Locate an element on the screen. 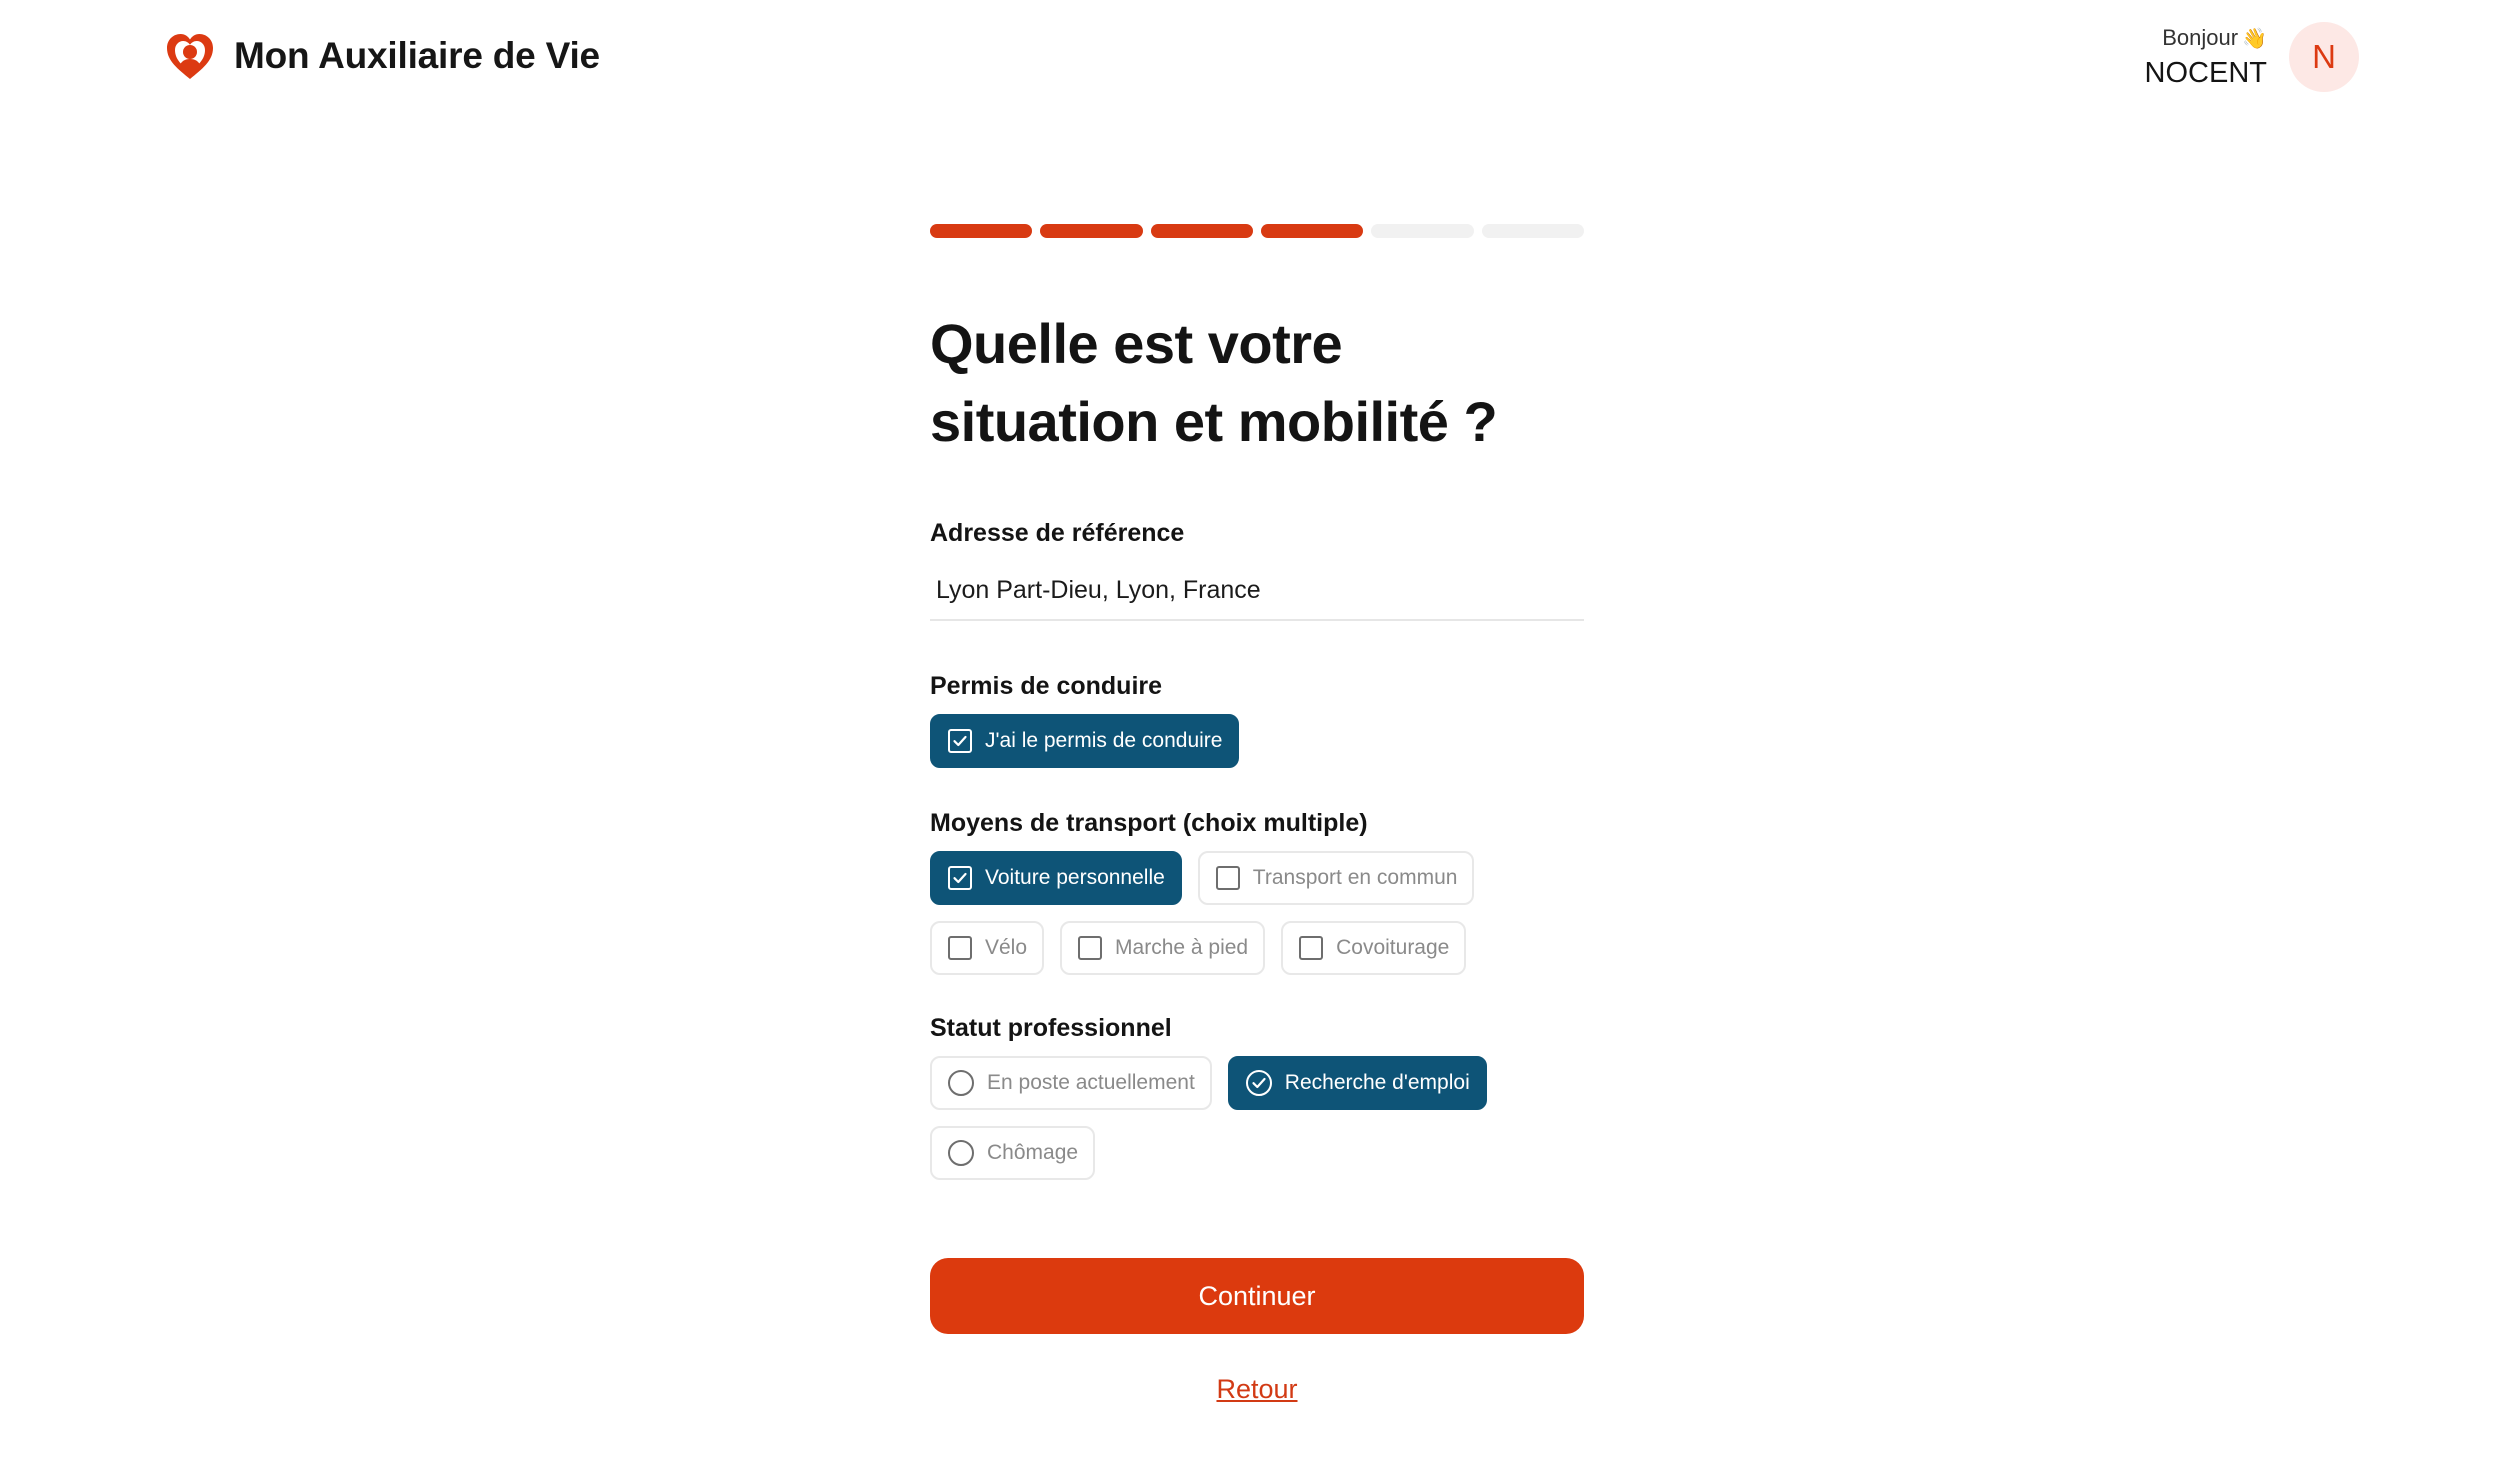 The height and width of the screenshot is (1459, 2500). user-text: Bonjour 👋 NOCENT is located at coordinates (2206, 57).